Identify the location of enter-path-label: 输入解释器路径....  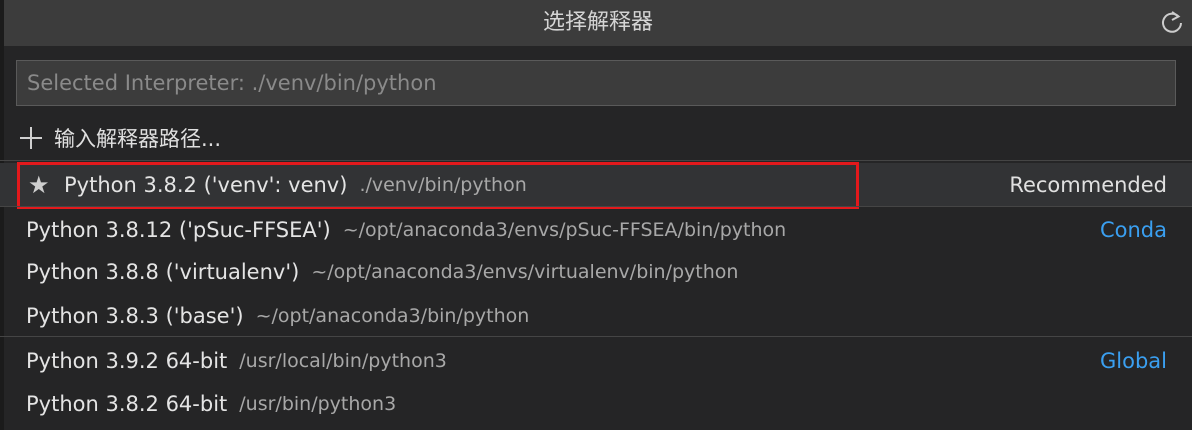
(138, 139).